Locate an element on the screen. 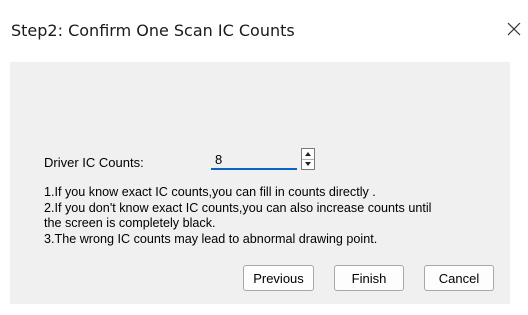 This screenshot has width=528, height=315. cancel-button: Cancel is located at coordinates (459, 278).